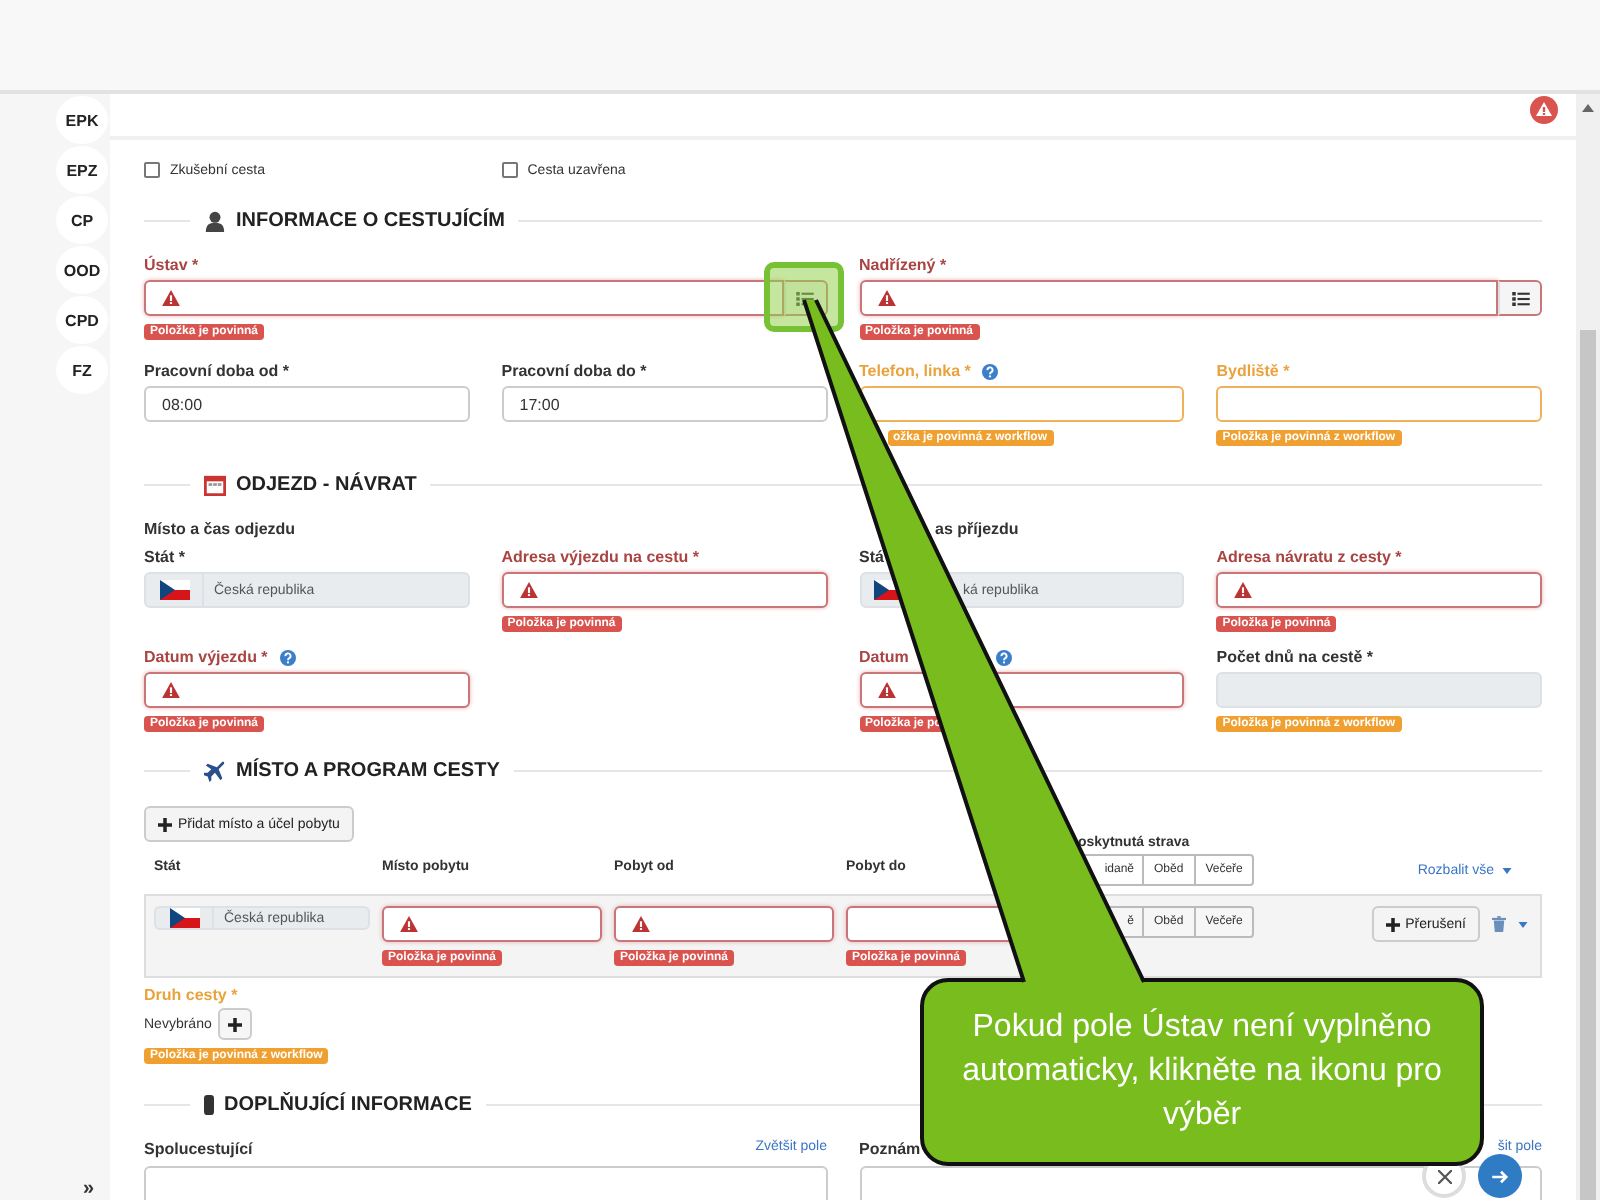 The width and height of the screenshot is (1600, 1200). Describe the element at coordinates (164, 558) in the screenshot. I see `field-label: Stát *` at that location.